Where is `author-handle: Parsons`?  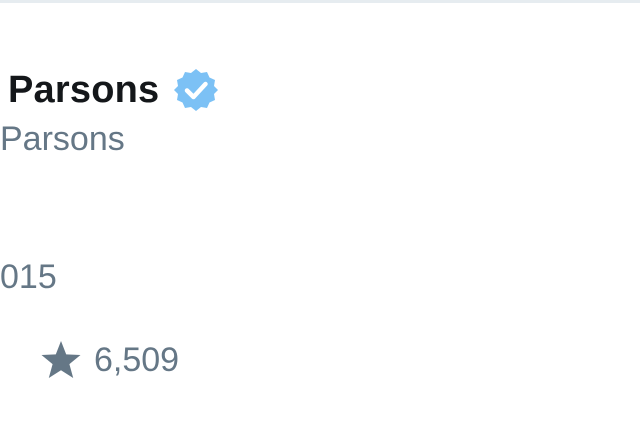 author-handle: Parsons is located at coordinates (62, 139).